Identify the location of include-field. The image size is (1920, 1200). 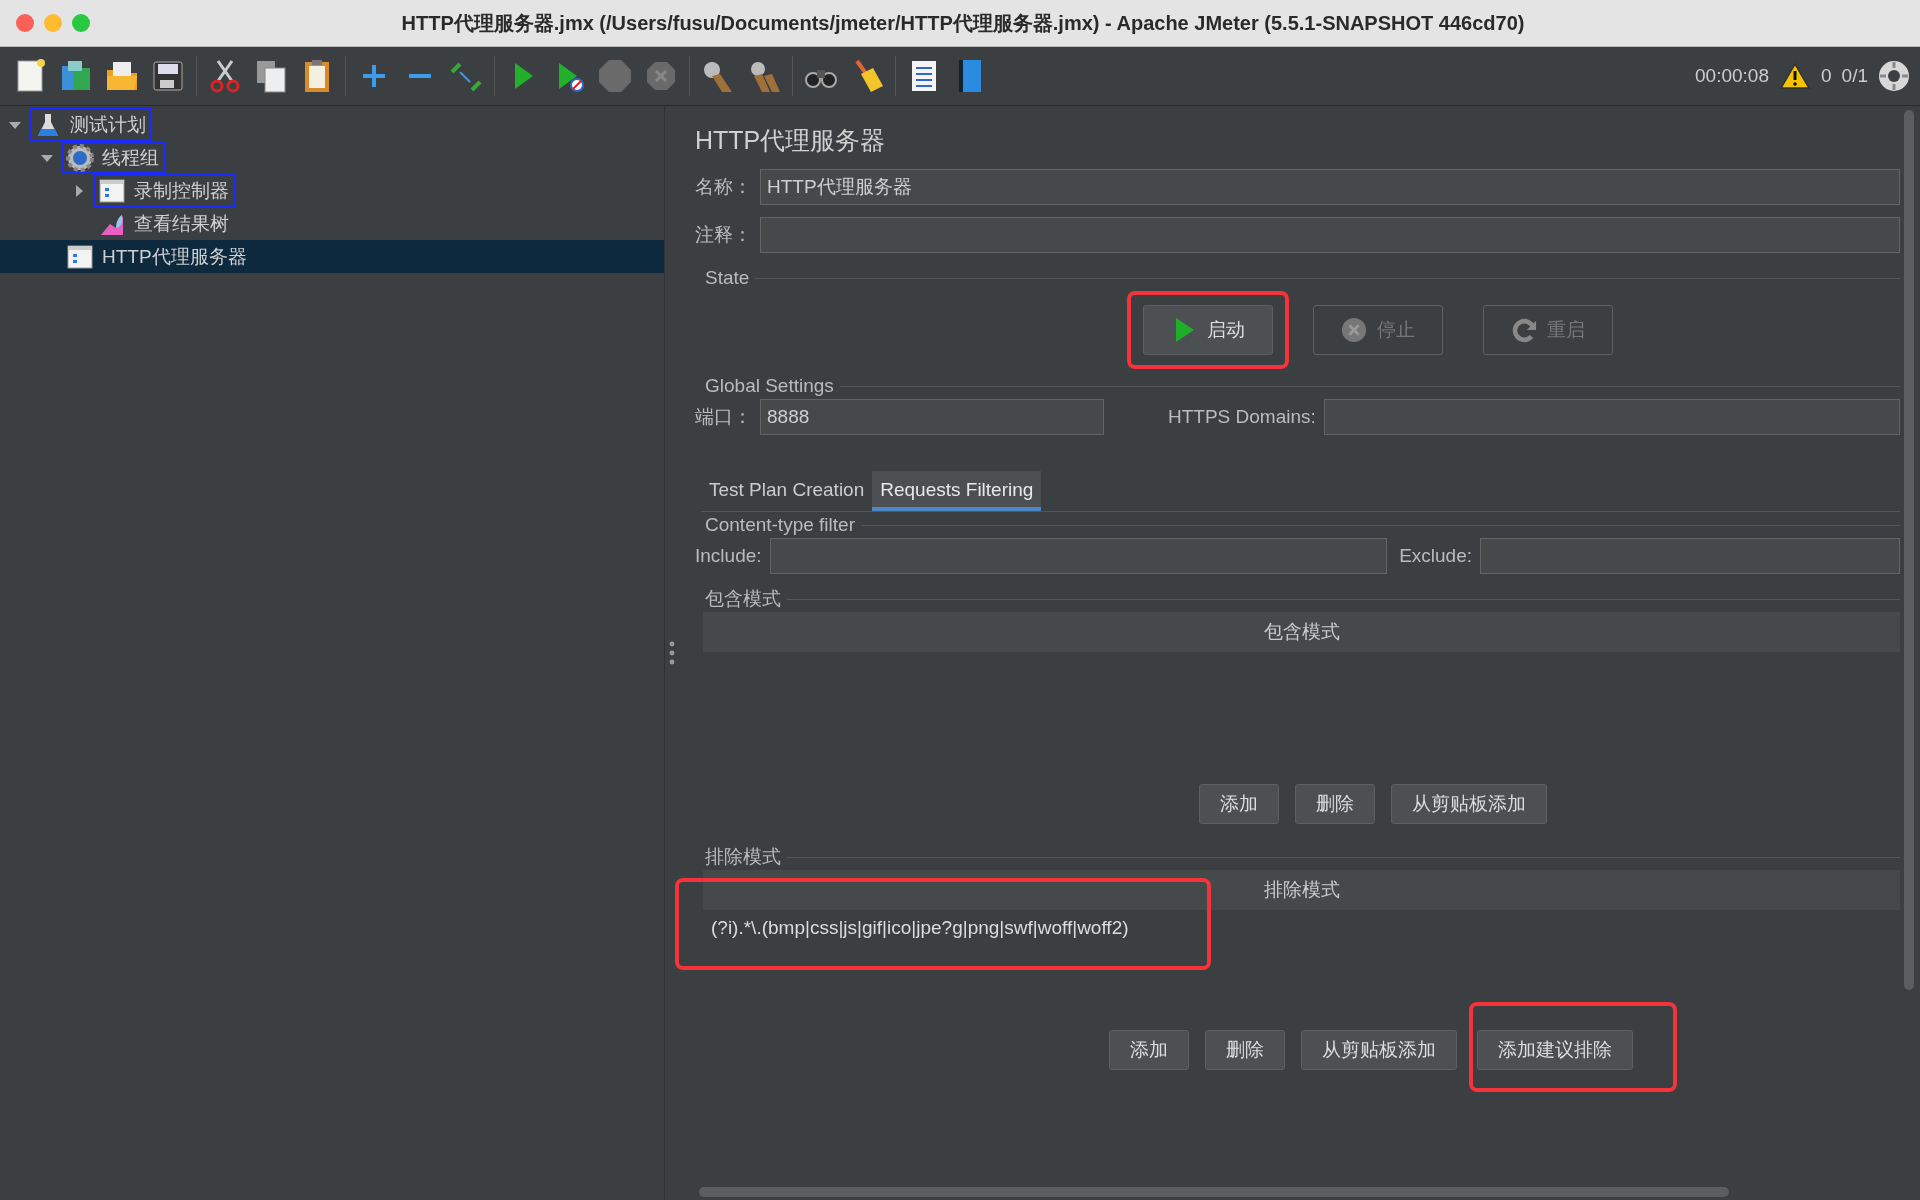
(1078, 556).